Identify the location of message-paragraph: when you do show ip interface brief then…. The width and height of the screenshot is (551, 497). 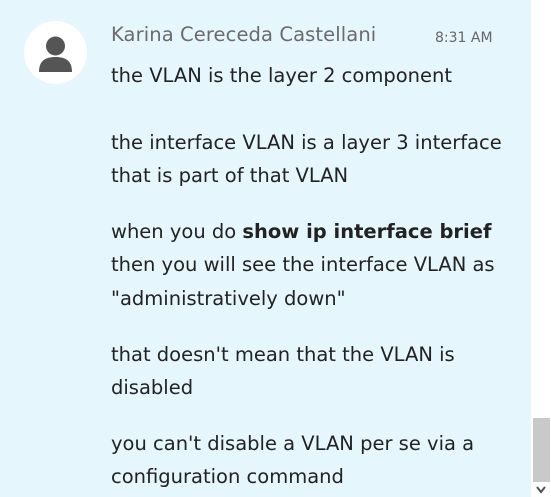
(313, 265).